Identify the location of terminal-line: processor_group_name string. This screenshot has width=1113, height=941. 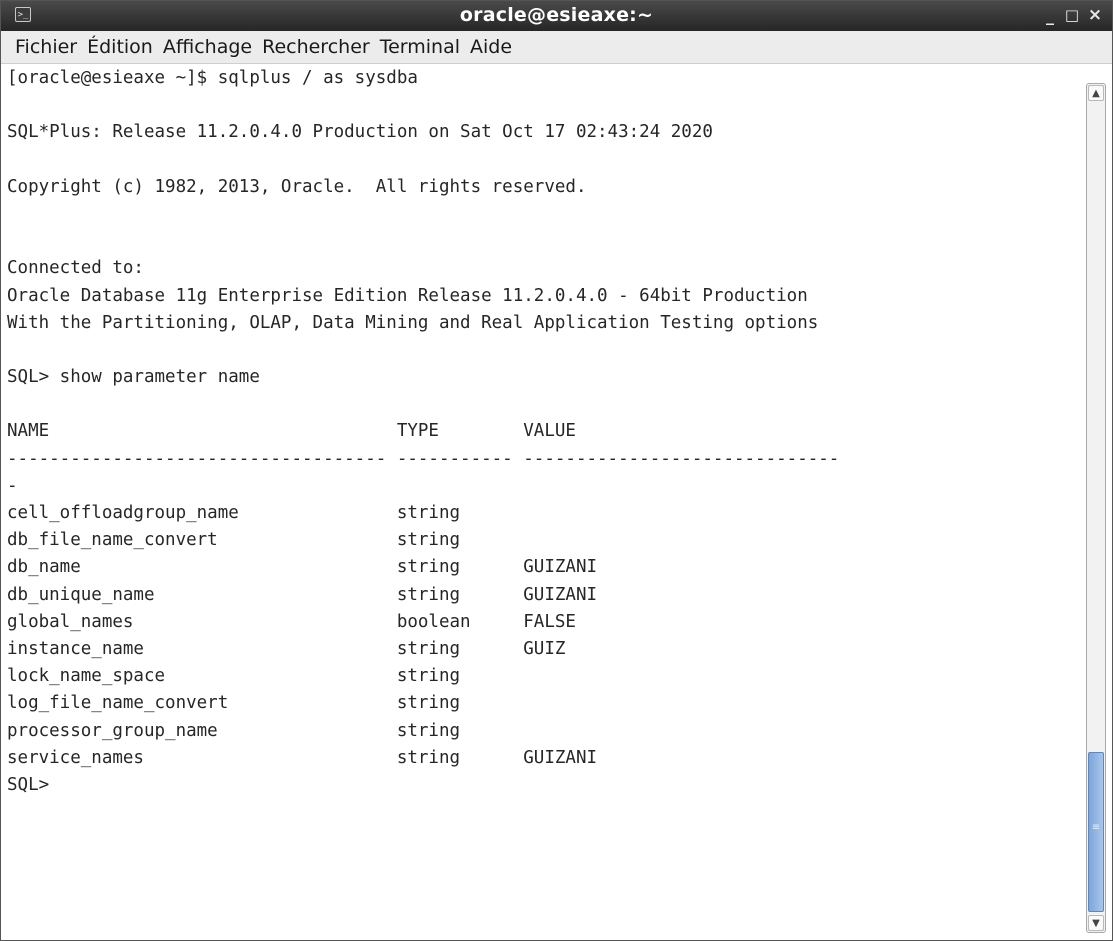
(234, 730).